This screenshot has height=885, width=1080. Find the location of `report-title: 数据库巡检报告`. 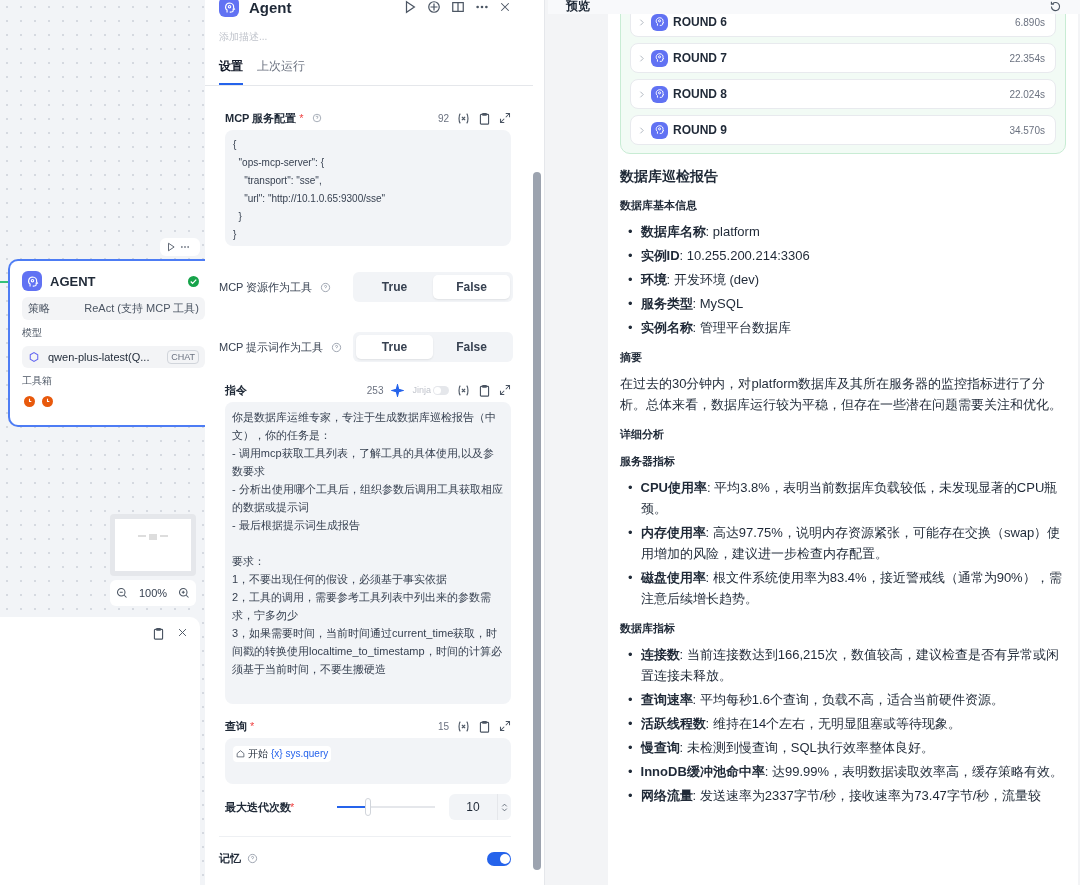

report-title: 数据库巡检报告 is located at coordinates (669, 177).